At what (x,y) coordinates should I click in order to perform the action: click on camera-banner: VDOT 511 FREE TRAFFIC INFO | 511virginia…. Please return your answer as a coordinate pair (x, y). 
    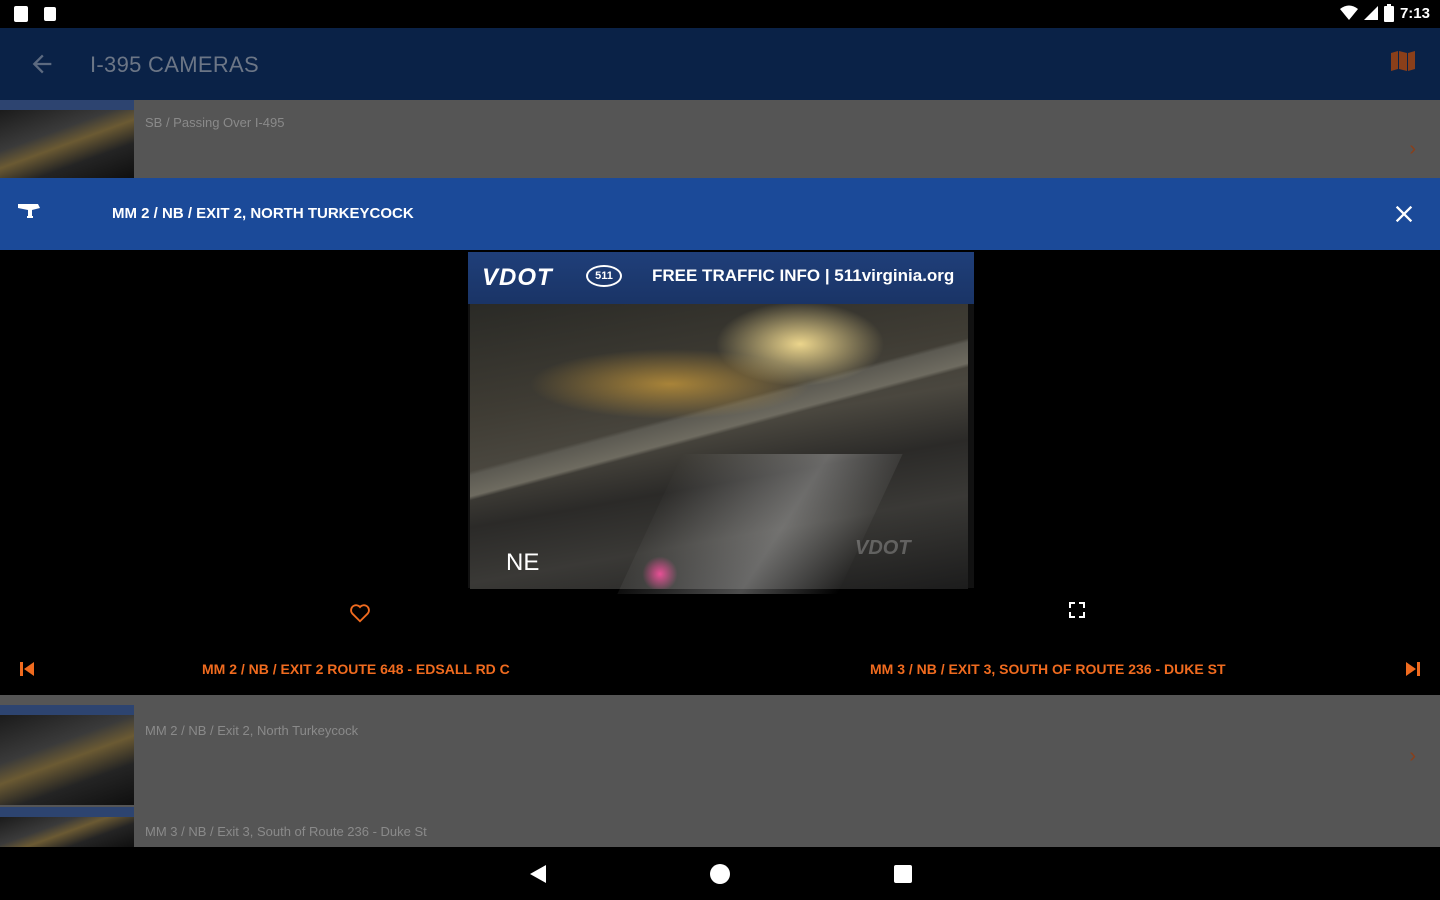
    Looking at the image, I should click on (721, 278).